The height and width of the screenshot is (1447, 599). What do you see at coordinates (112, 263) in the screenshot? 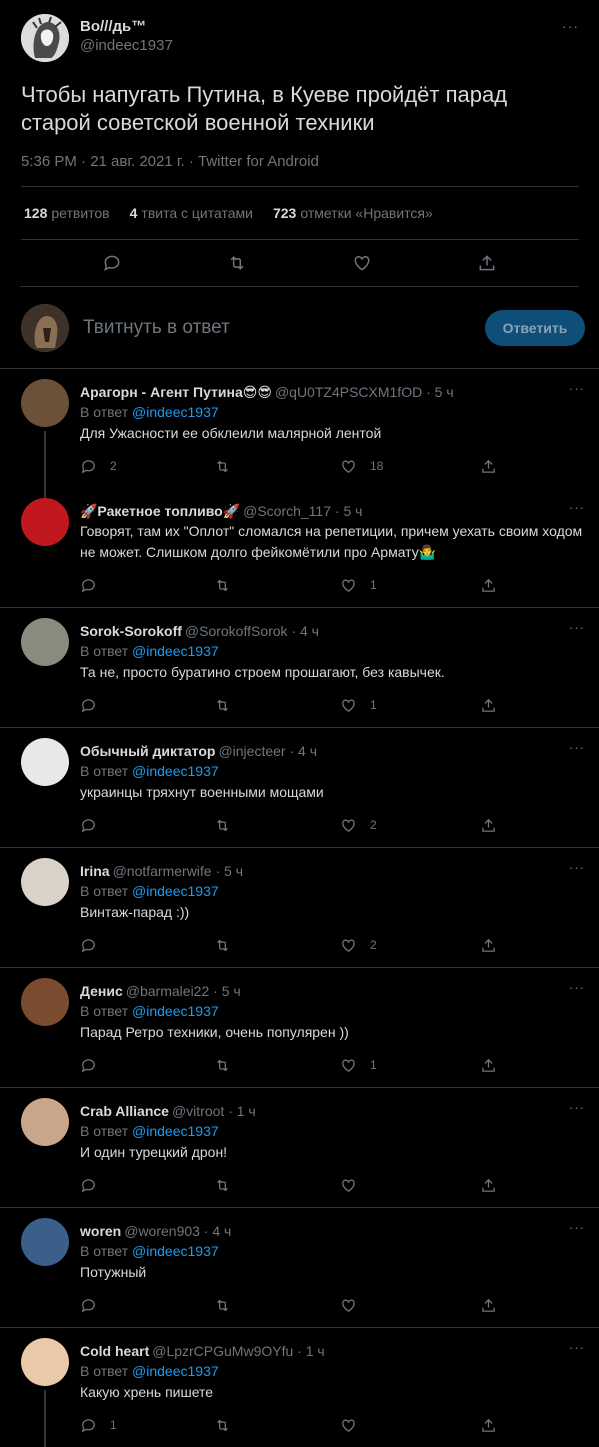
I see `reply-icon` at bounding box center [112, 263].